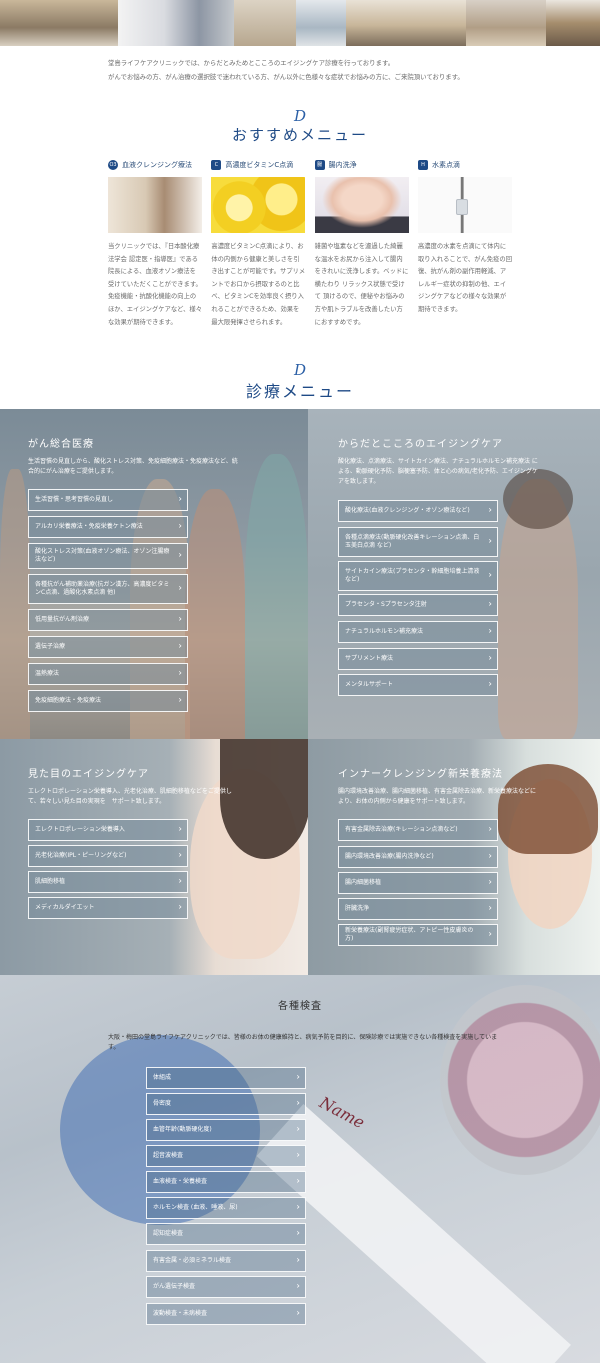  I want to click on blood-cleansing-photo, so click(155, 205).